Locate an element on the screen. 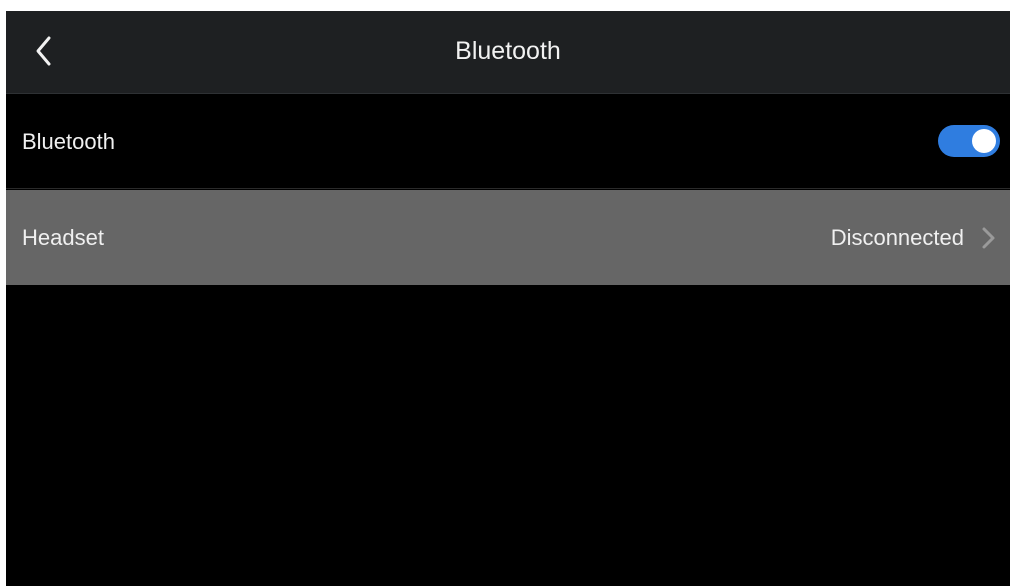 This screenshot has width=1015, height=586. header-bar: Bluetooth is located at coordinates (508, 52).